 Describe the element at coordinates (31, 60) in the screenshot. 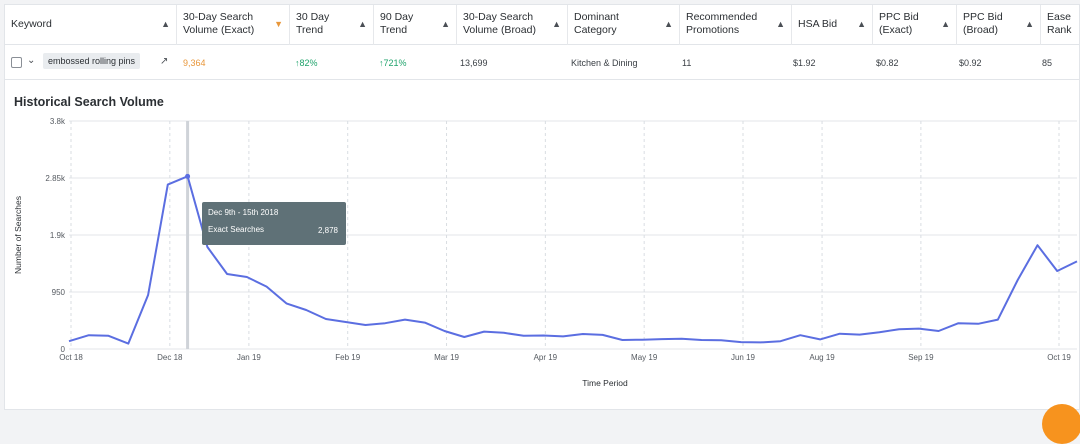

I see `chevron-down-icon: ⌄` at that location.